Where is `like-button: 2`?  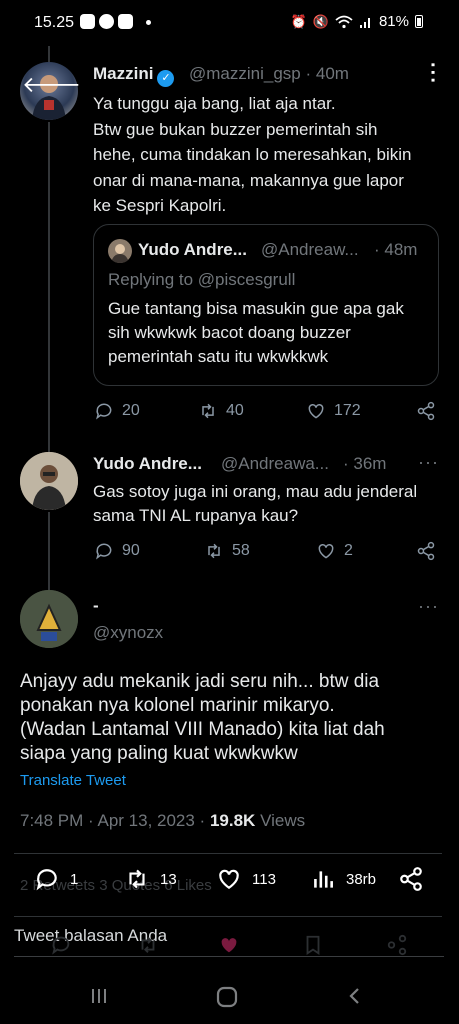 like-button: 2 is located at coordinates (334, 551).